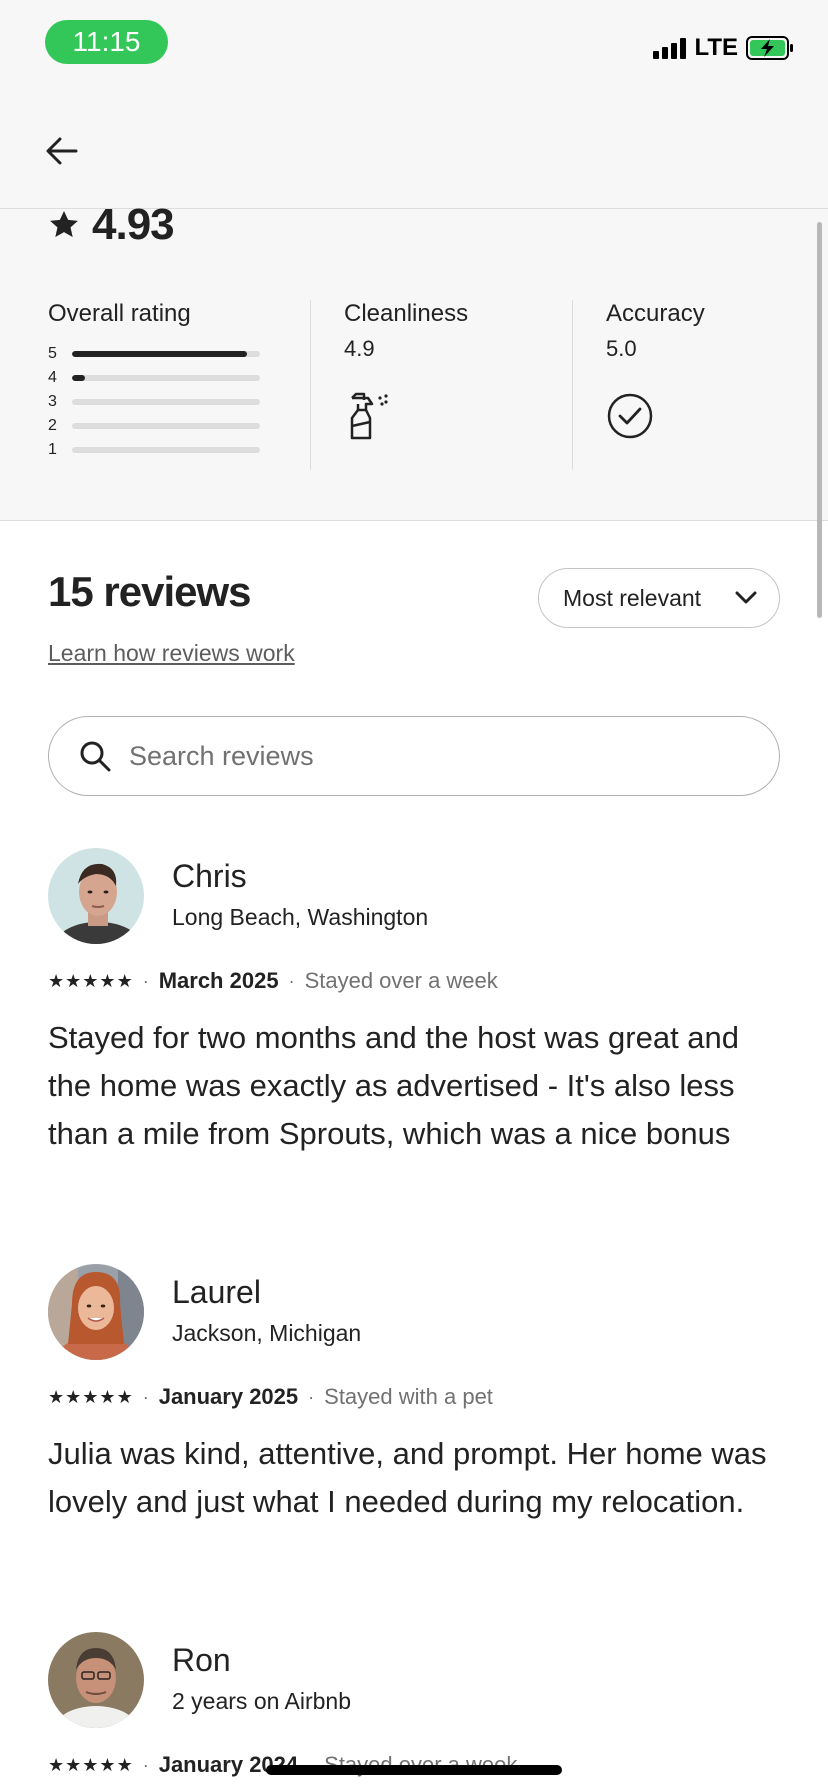 The image size is (828, 1792). What do you see at coordinates (819, 420) in the screenshot?
I see `scrollbar` at bounding box center [819, 420].